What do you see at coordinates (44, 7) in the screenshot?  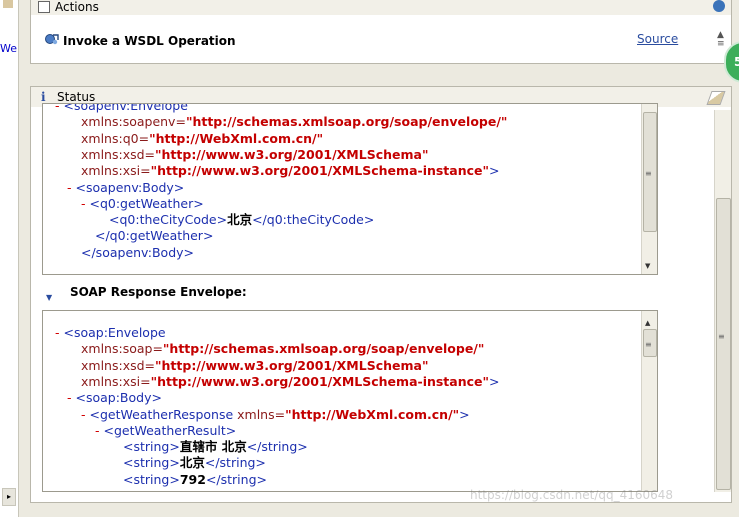 I see `actions-icon` at bounding box center [44, 7].